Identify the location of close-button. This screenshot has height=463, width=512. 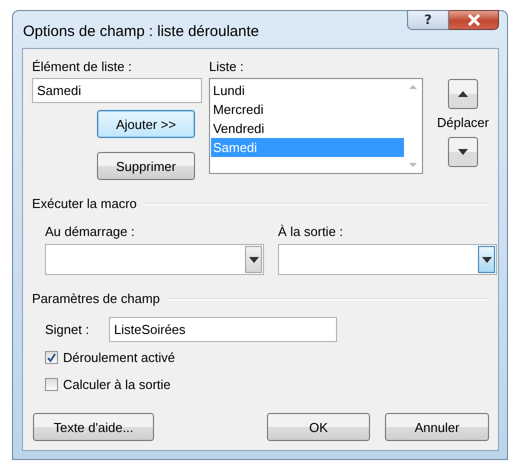
(474, 20).